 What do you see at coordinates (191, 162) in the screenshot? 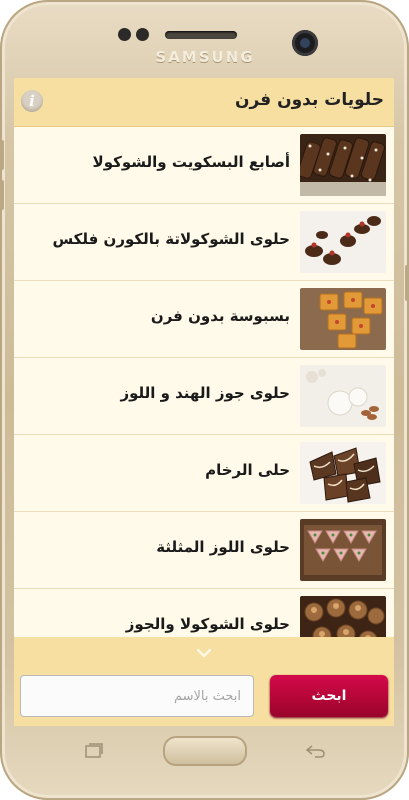
I see `recipe-title: أصابع البسكويت والشوكولا` at bounding box center [191, 162].